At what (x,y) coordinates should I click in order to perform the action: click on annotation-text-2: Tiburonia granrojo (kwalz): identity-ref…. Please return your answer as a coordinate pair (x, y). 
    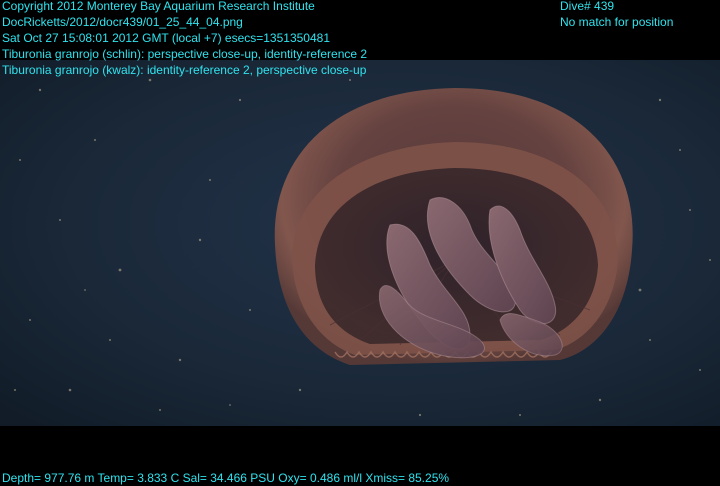
    Looking at the image, I should click on (184, 70).